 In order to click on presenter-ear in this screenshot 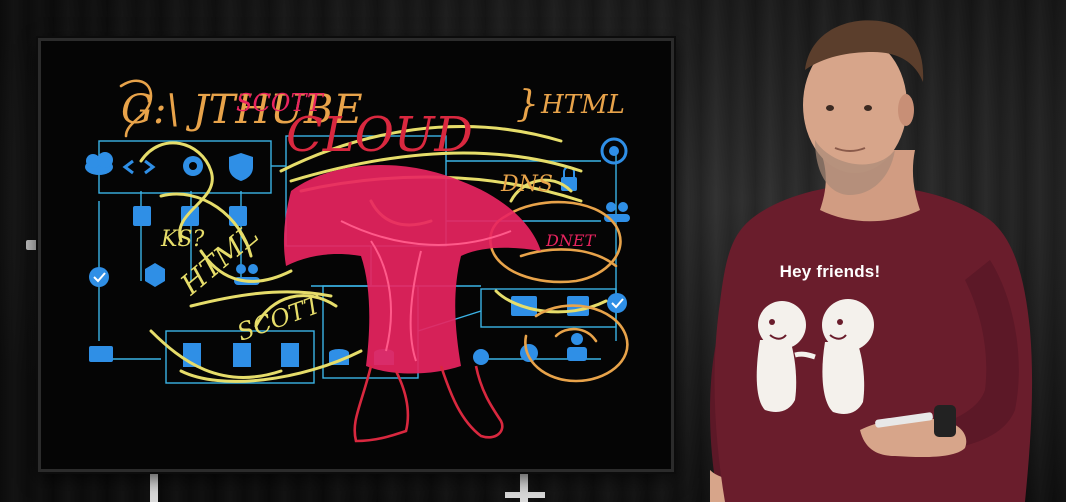, I will do `click(906, 110)`.